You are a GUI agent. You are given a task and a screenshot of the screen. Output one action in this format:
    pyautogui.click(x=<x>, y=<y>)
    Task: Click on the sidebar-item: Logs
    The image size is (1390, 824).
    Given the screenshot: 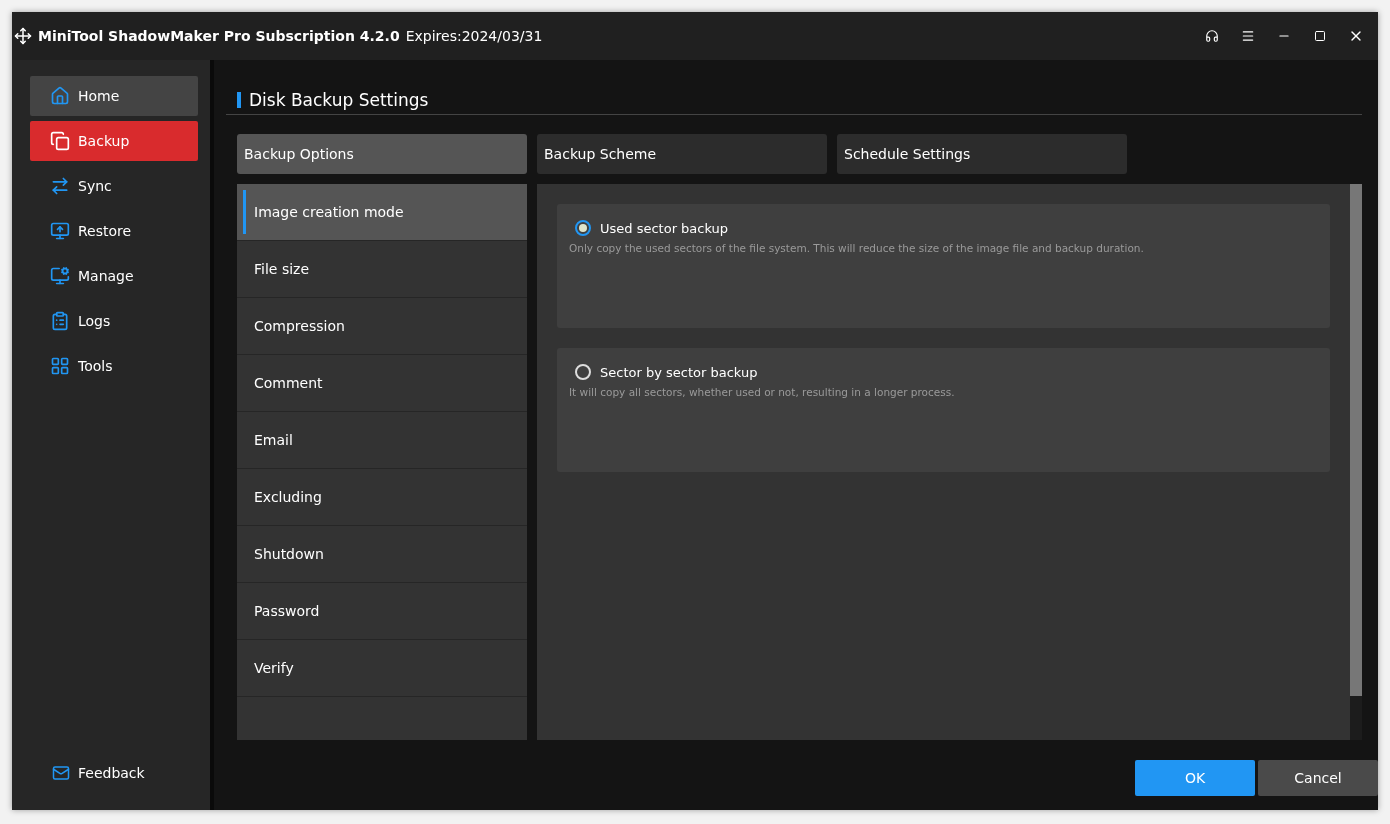 What is the action you would take?
    pyautogui.click(x=114, y=321)
    